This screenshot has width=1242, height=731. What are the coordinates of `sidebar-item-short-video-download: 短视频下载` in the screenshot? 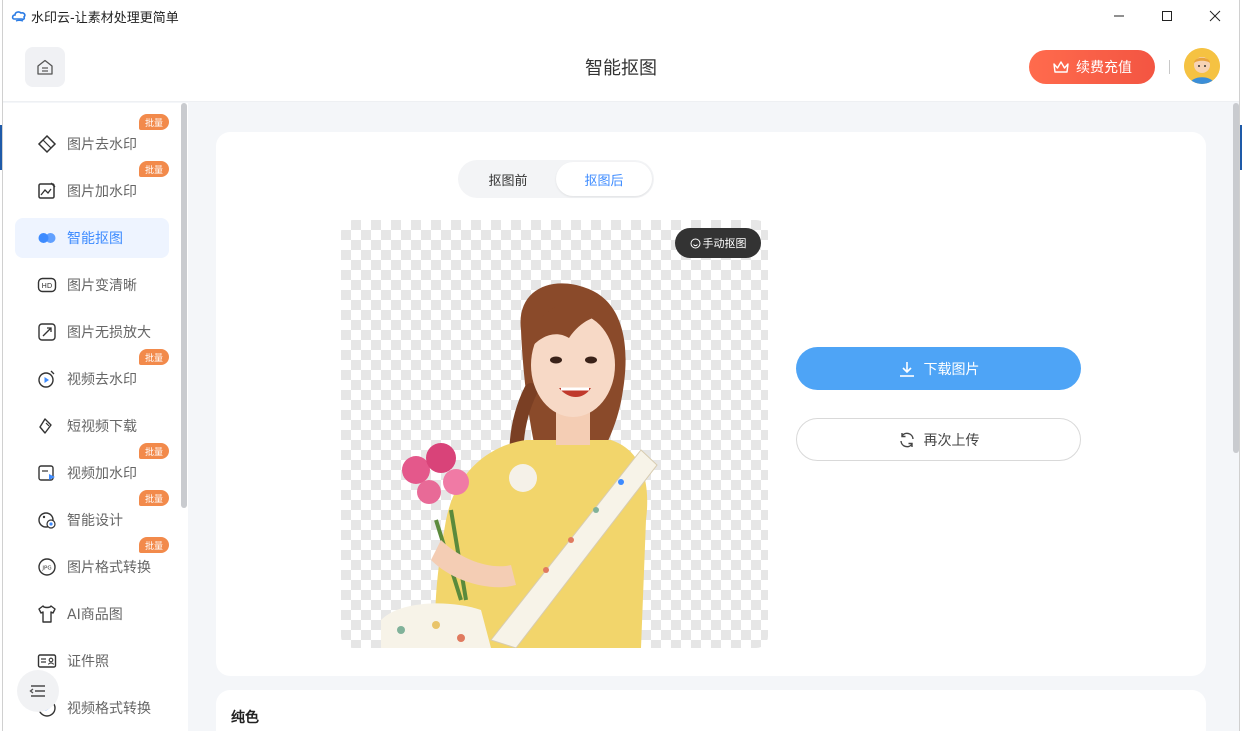 It's located at (92, 426).